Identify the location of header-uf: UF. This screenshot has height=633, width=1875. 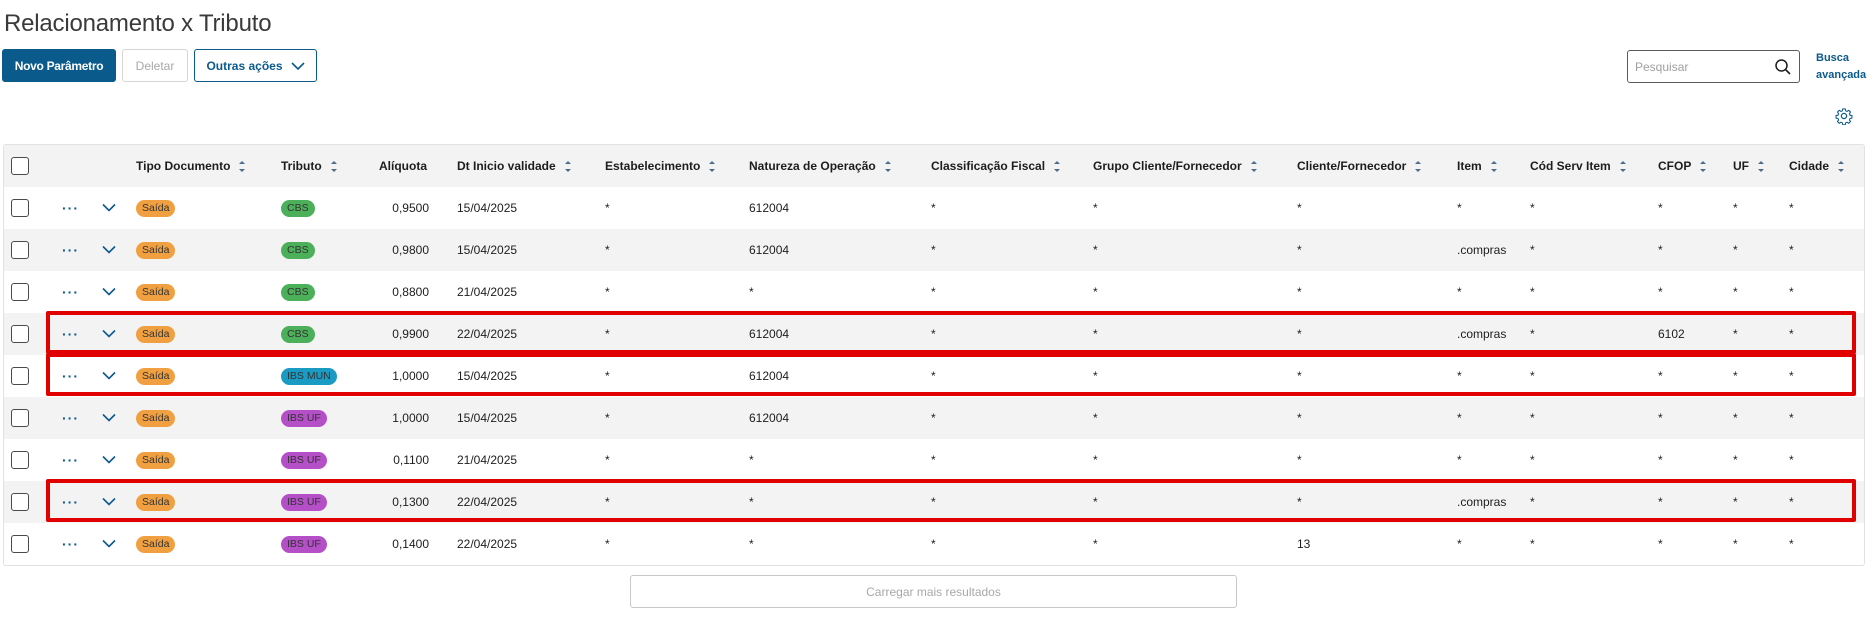
(1748, 166).